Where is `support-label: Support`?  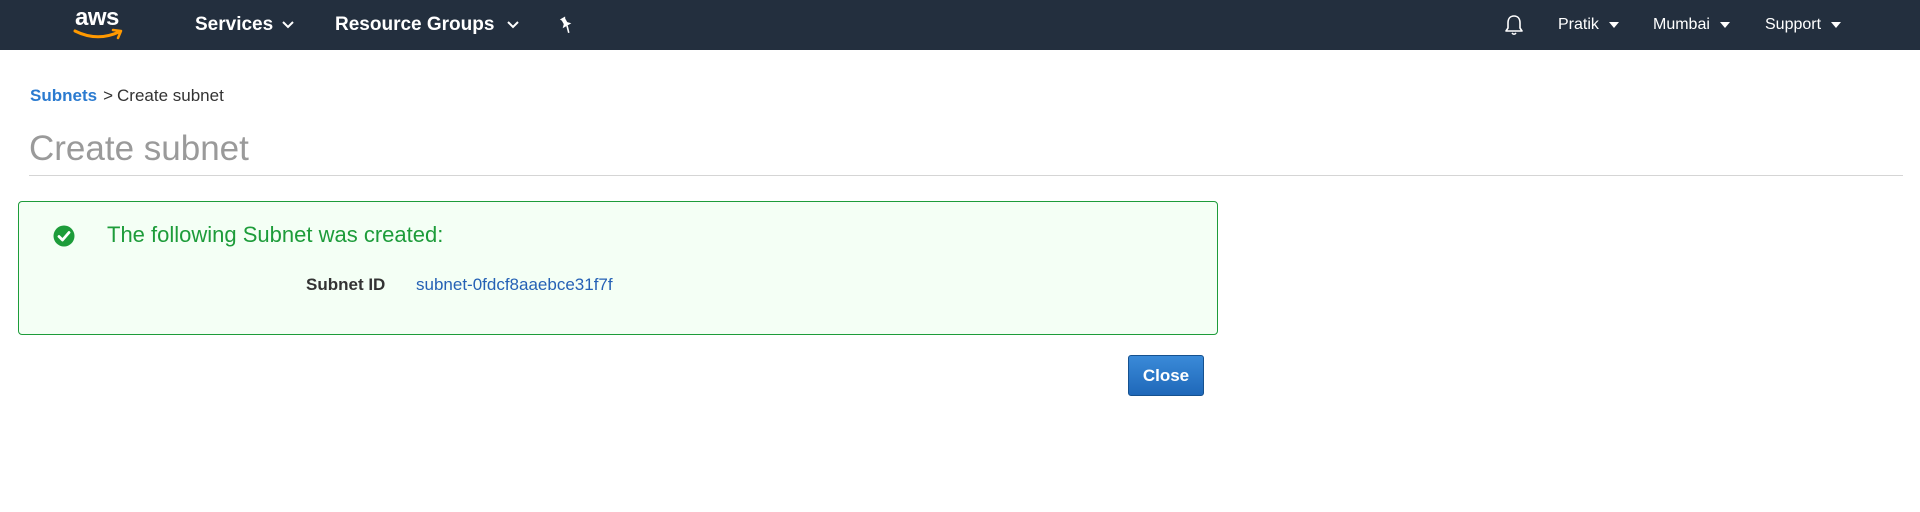
support-label: Support is located at coordinates (1793, 24).